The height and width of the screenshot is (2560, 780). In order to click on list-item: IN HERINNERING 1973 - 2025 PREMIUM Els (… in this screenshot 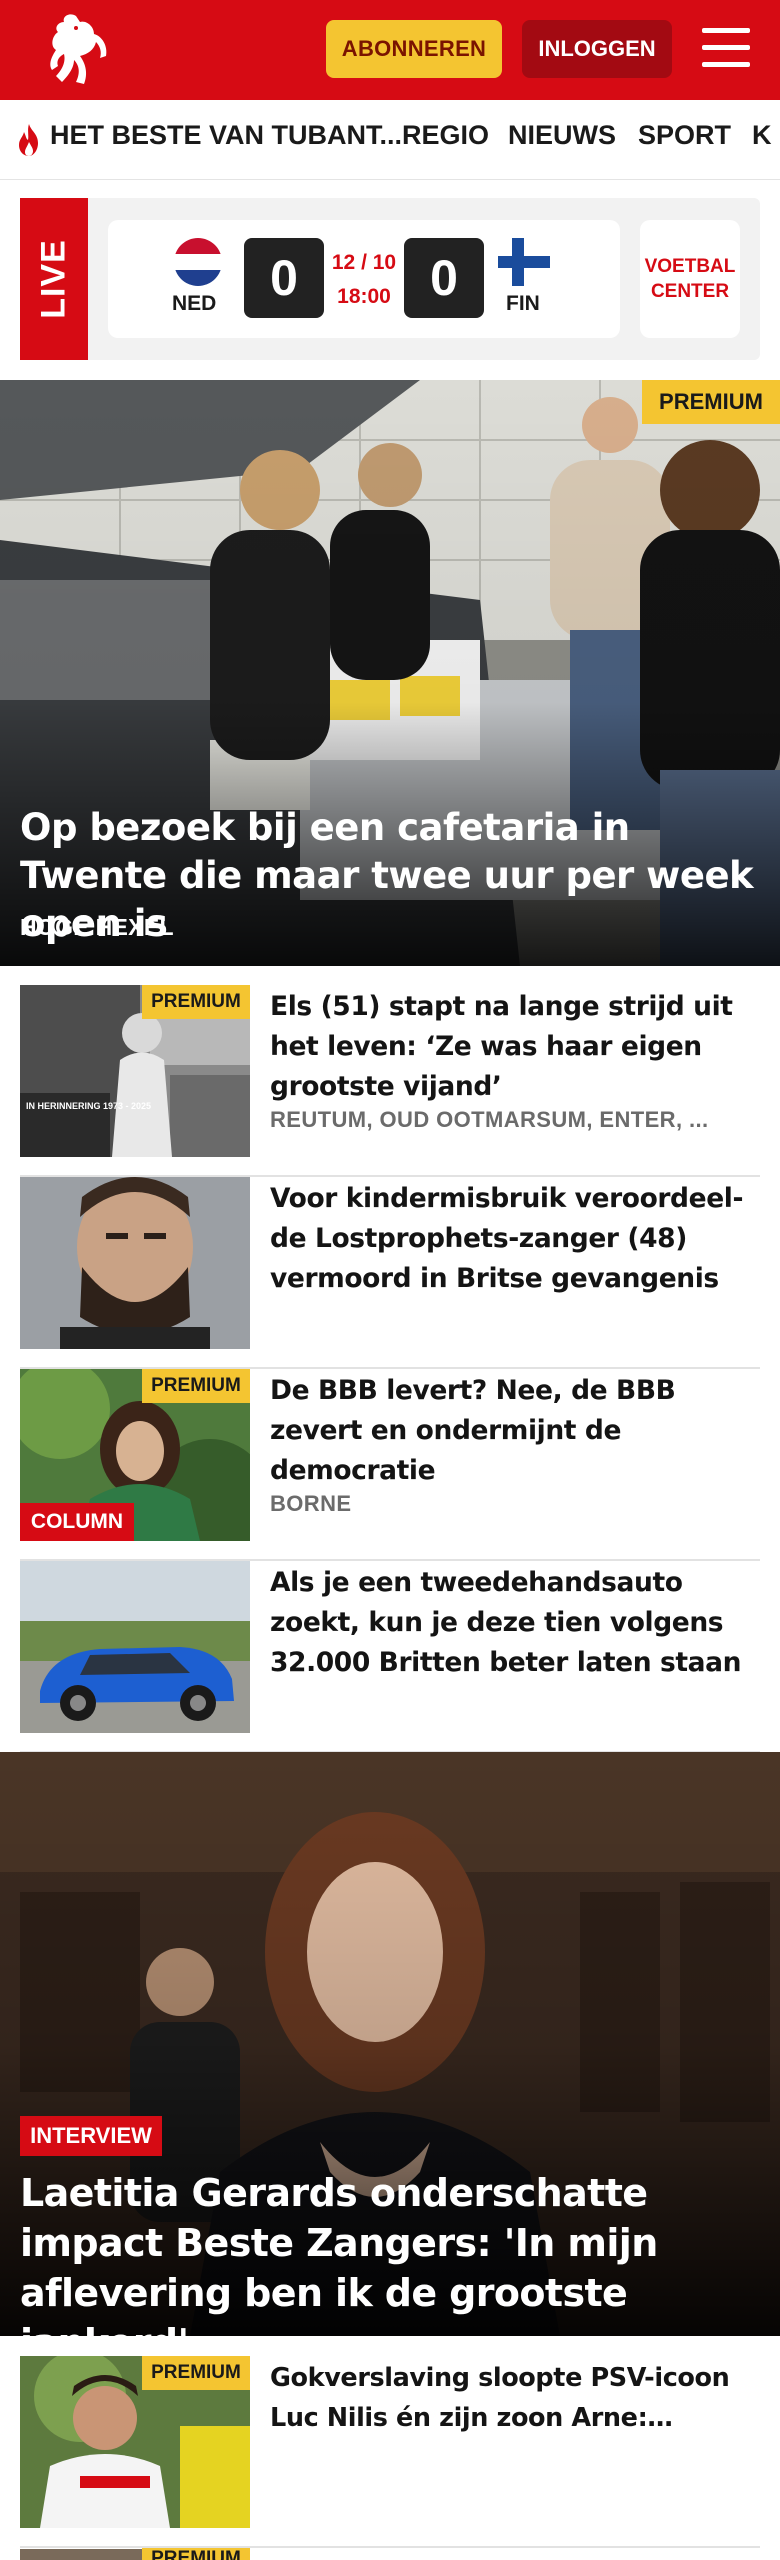, I will do `click(390, 1081)`.